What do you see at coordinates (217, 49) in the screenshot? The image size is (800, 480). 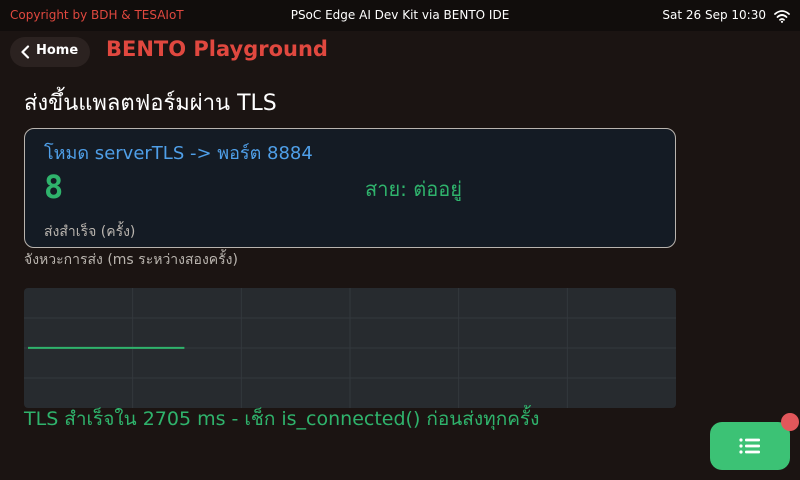 I see `app-title: BENTO Playground` at bounding box center [217, 49].